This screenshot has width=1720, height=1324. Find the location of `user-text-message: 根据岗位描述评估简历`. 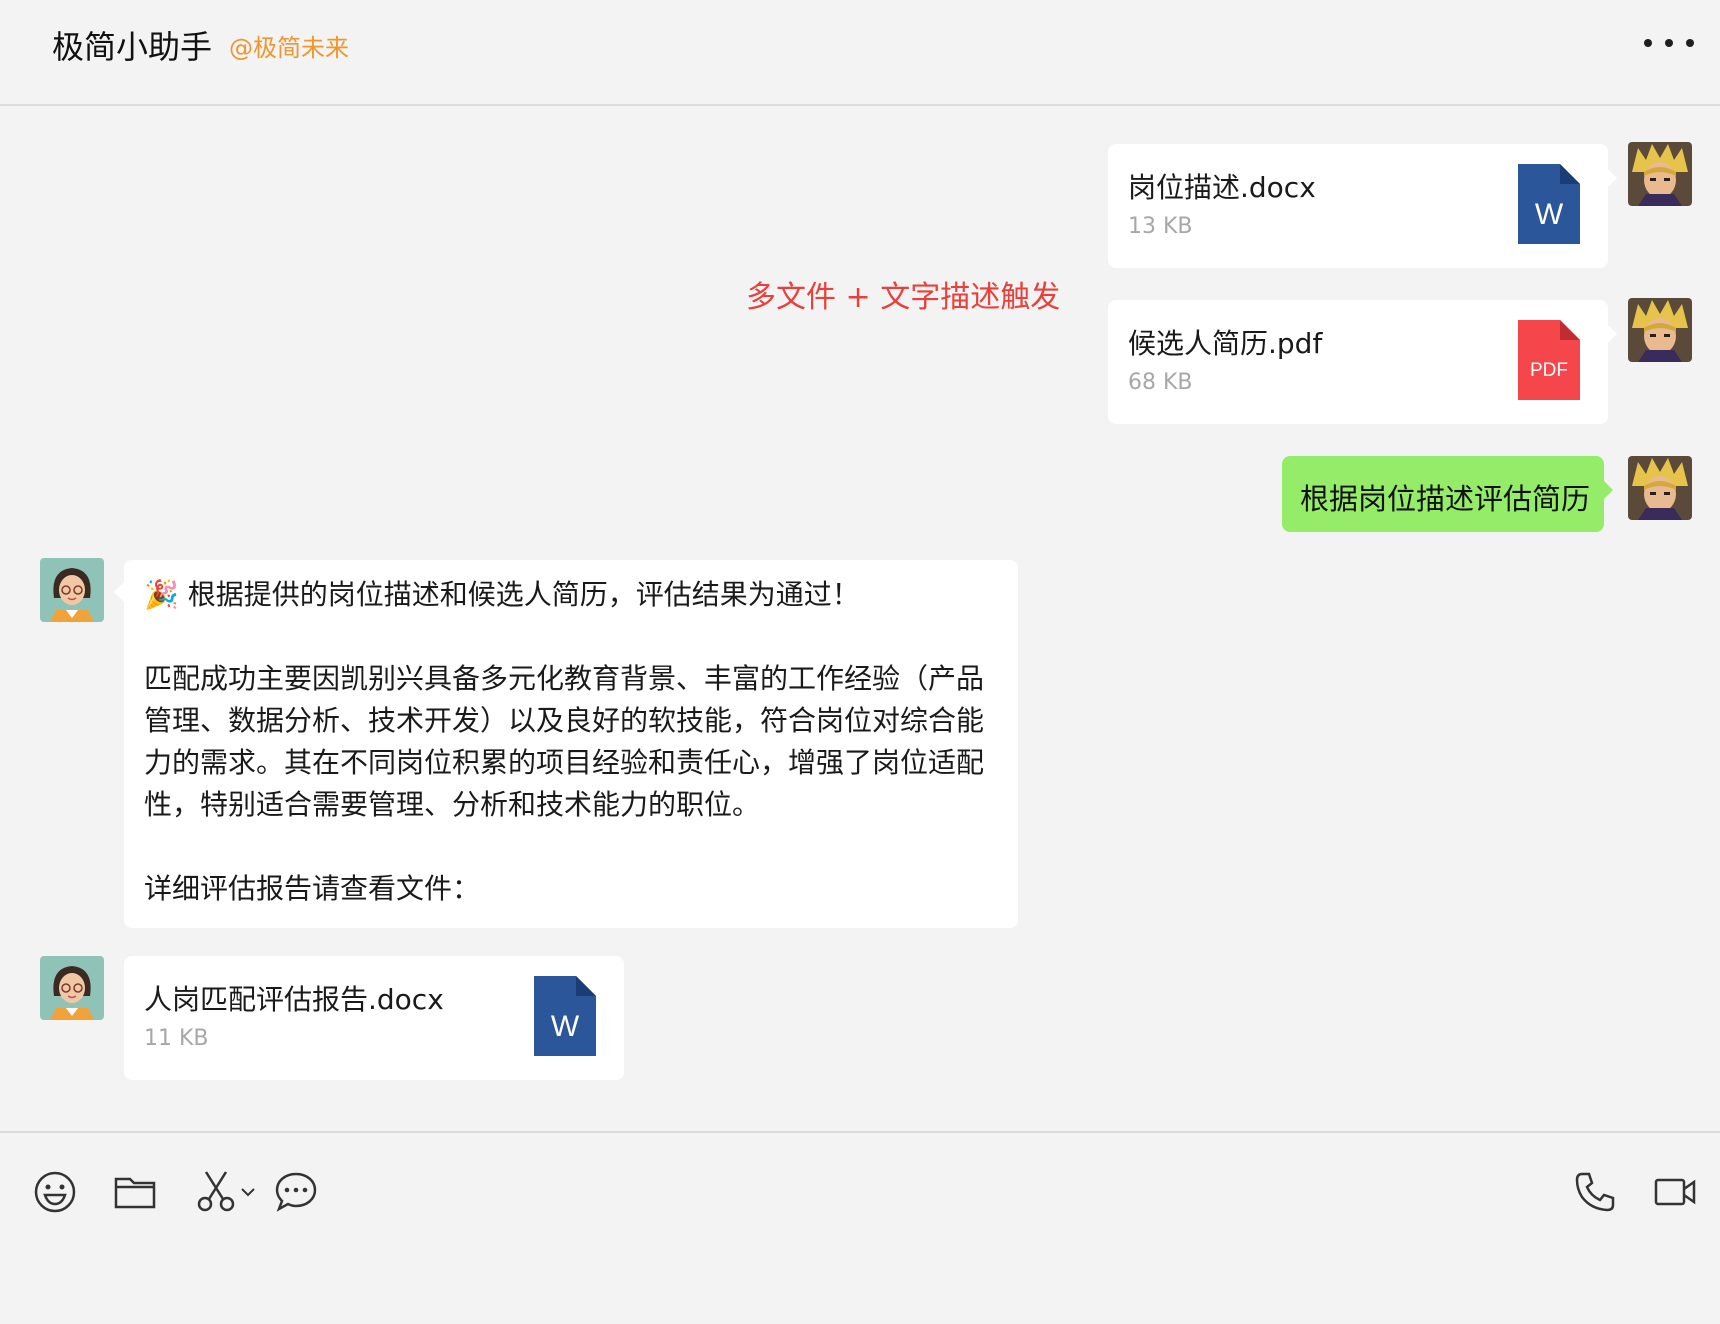

user-text-message: 根据岗位描述评估简历 is located at coordinates (1443, 494).